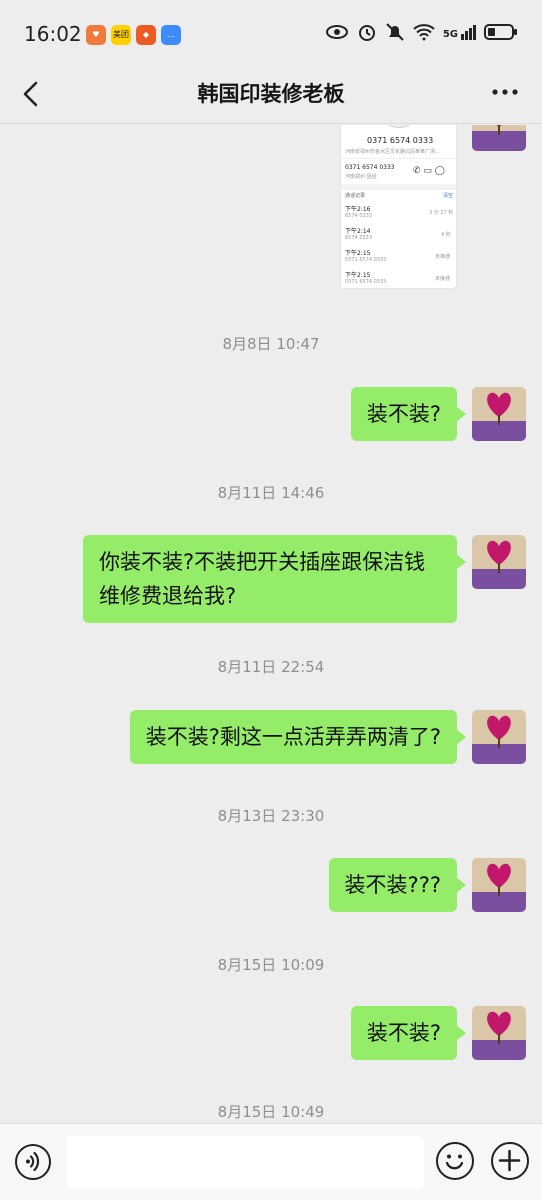  What do you see at coordinates (271, 493) in the screenshot?
I see `message-timestamp: 8月11日 14:46` at bounding box center [271, 493].